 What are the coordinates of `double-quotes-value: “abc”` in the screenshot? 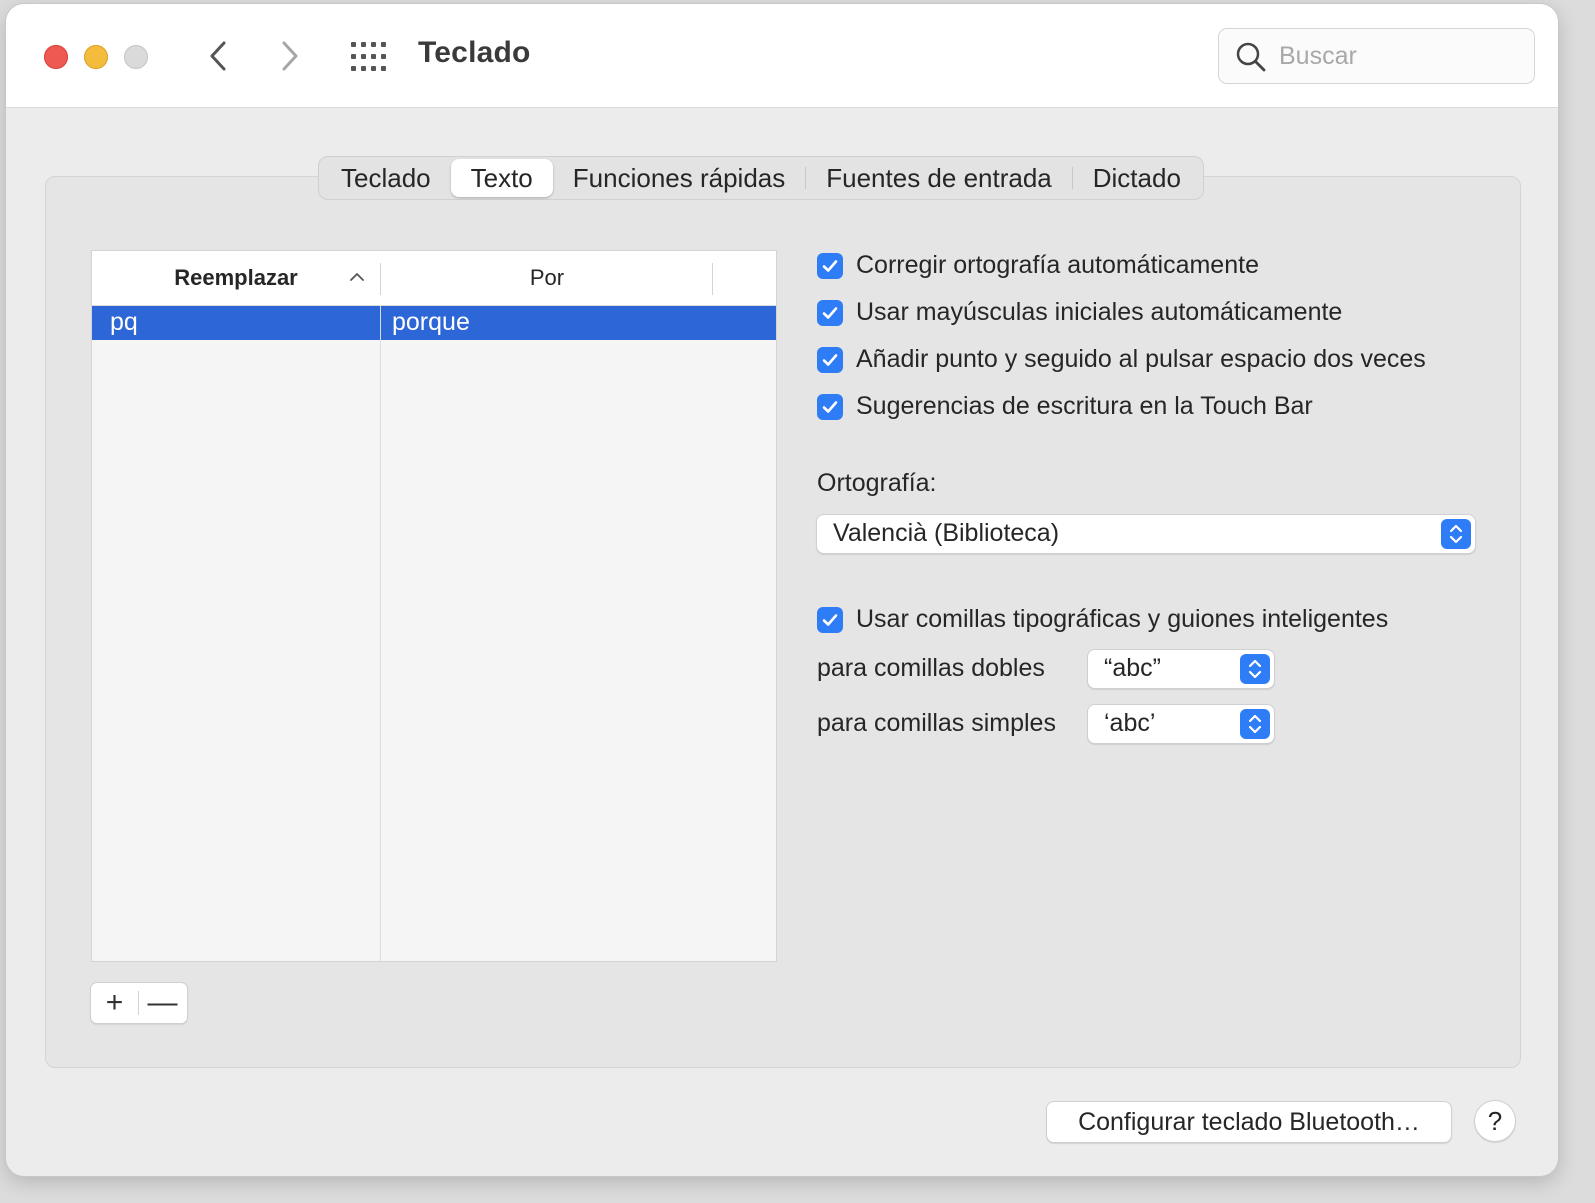 It's located at (1132, 668).